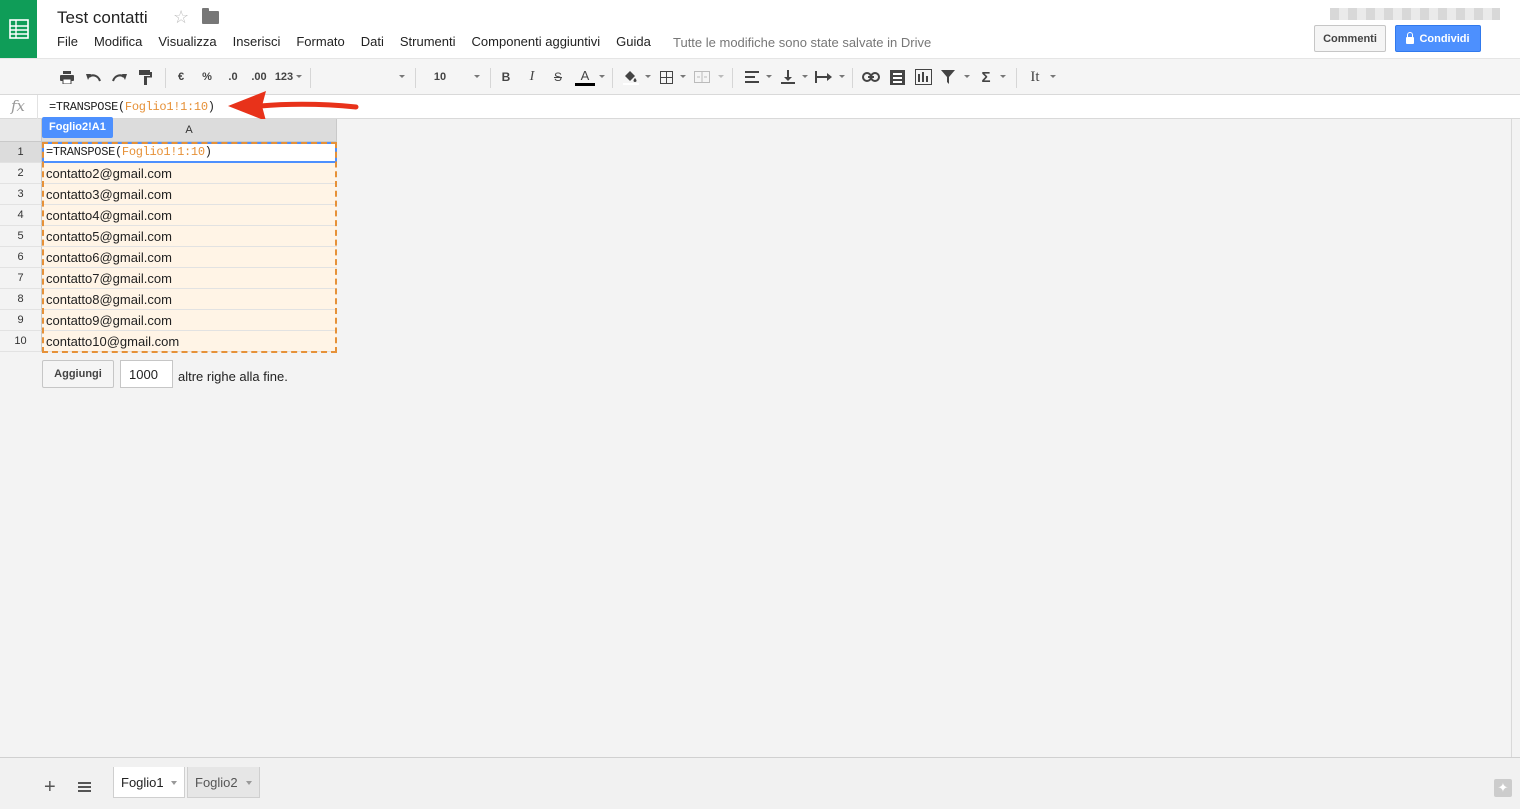  I want to click on row-header: 4, so click(21, 215).